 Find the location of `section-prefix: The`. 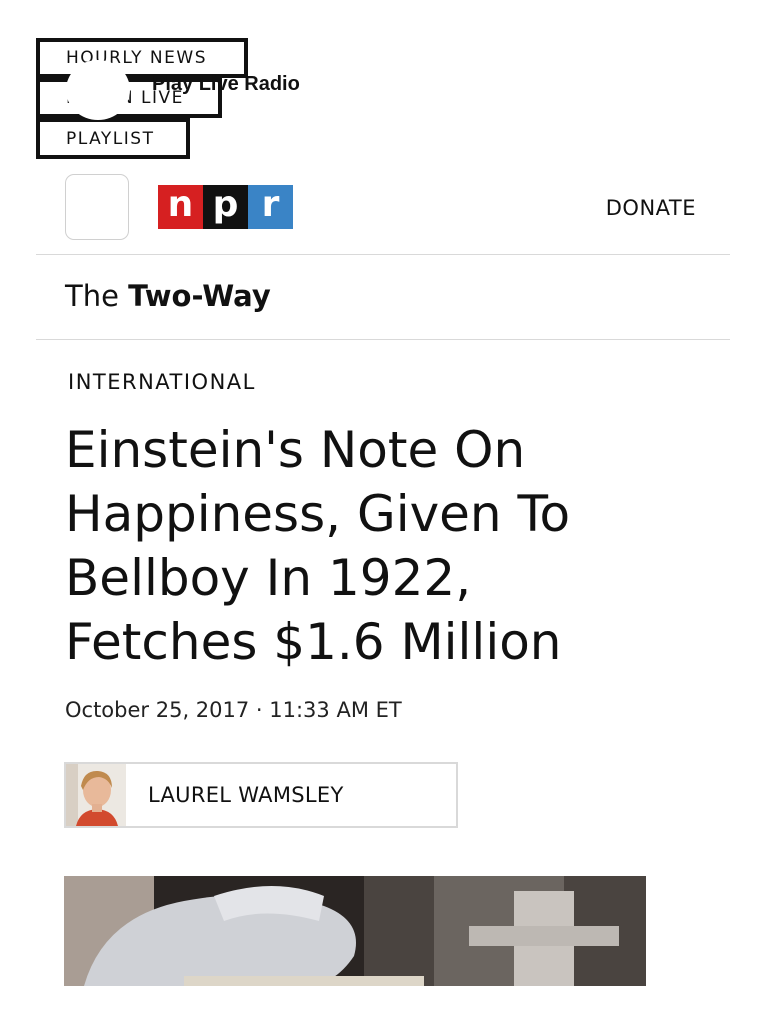

section-prefix: The is located at coordinates (92, 296).